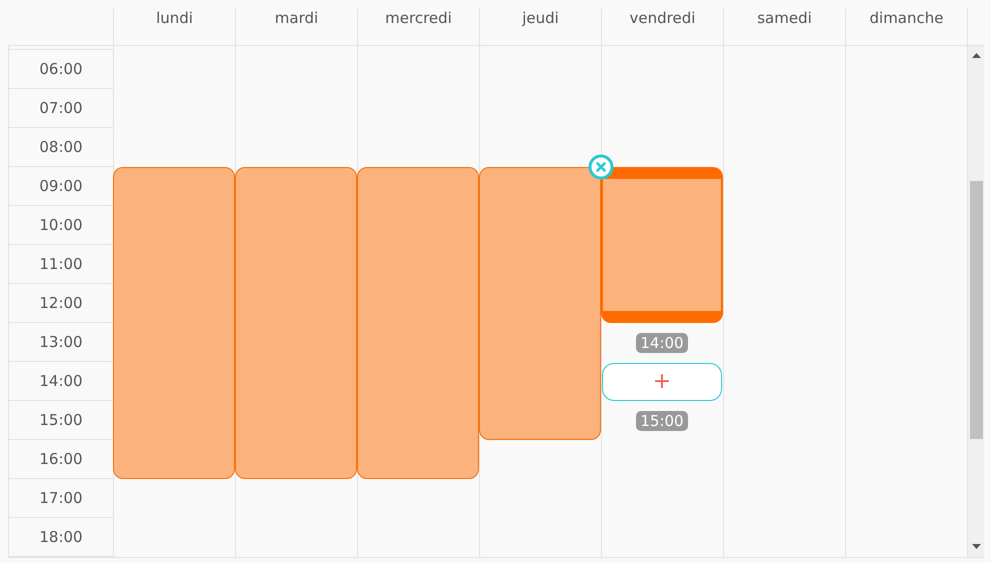 This screenshot has width=991, height=563. What do you see at coordinates (784, 26) in the screenshot?
I see `day-header: samedi` at bounding box center [784, 26].